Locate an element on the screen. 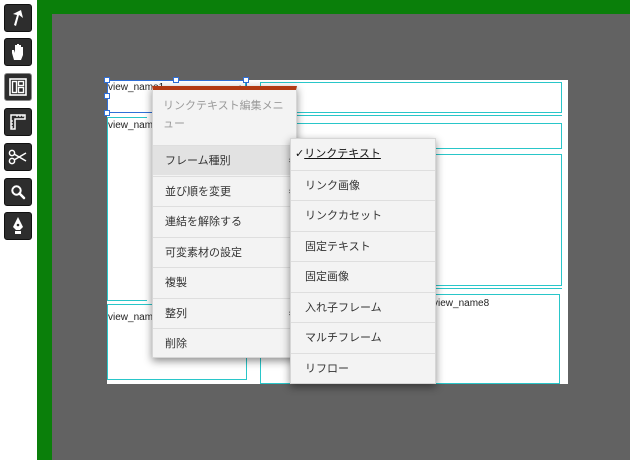 The height and width of the screenshot is (460, 630). ruler-icon is located at coordinates (18, 122).